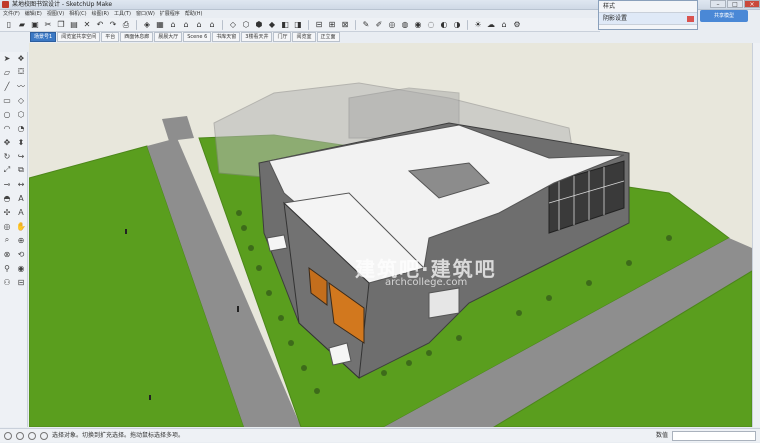  What do you see at coordinates (168, 37) in the screenshot?
I see `scene-tab: 晨晨大厅` at bounding box center [168, 37].